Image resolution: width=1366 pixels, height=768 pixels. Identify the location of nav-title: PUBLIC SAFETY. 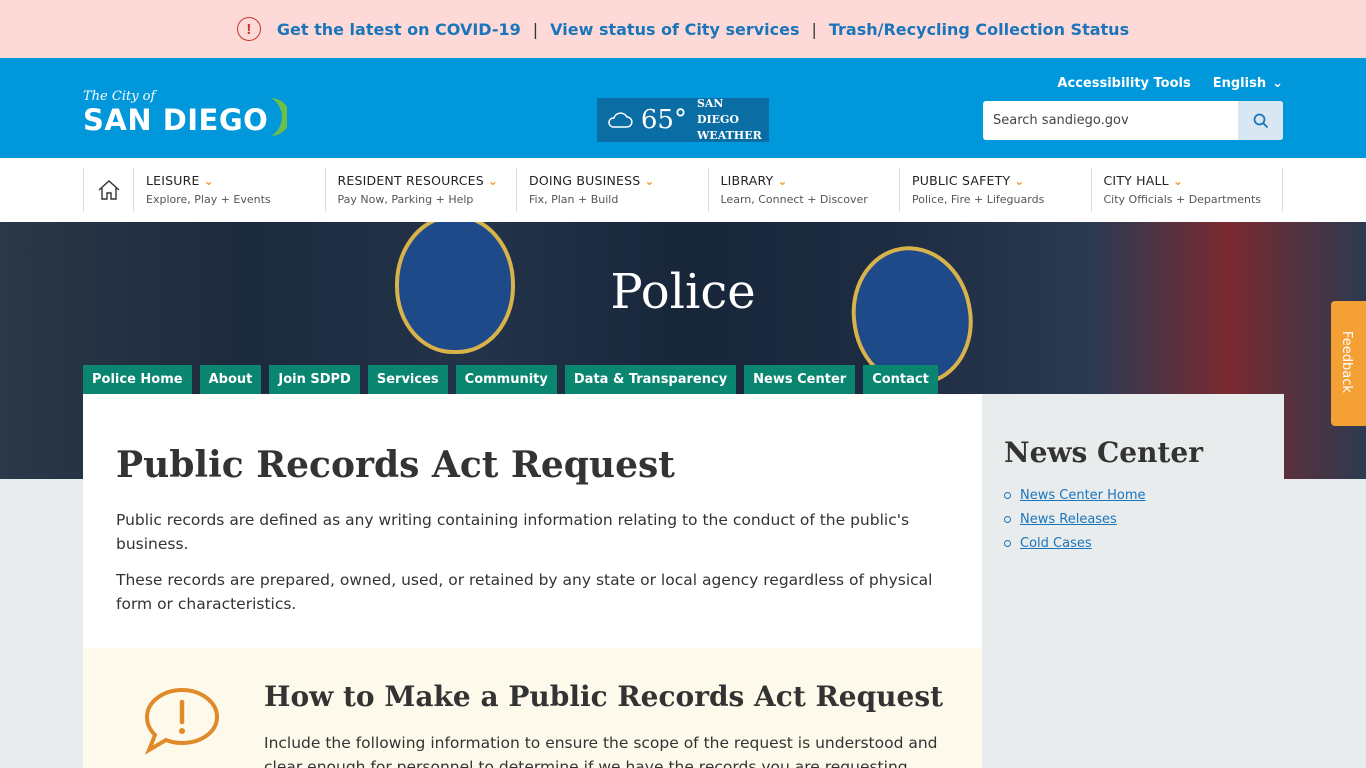
(961, 180).